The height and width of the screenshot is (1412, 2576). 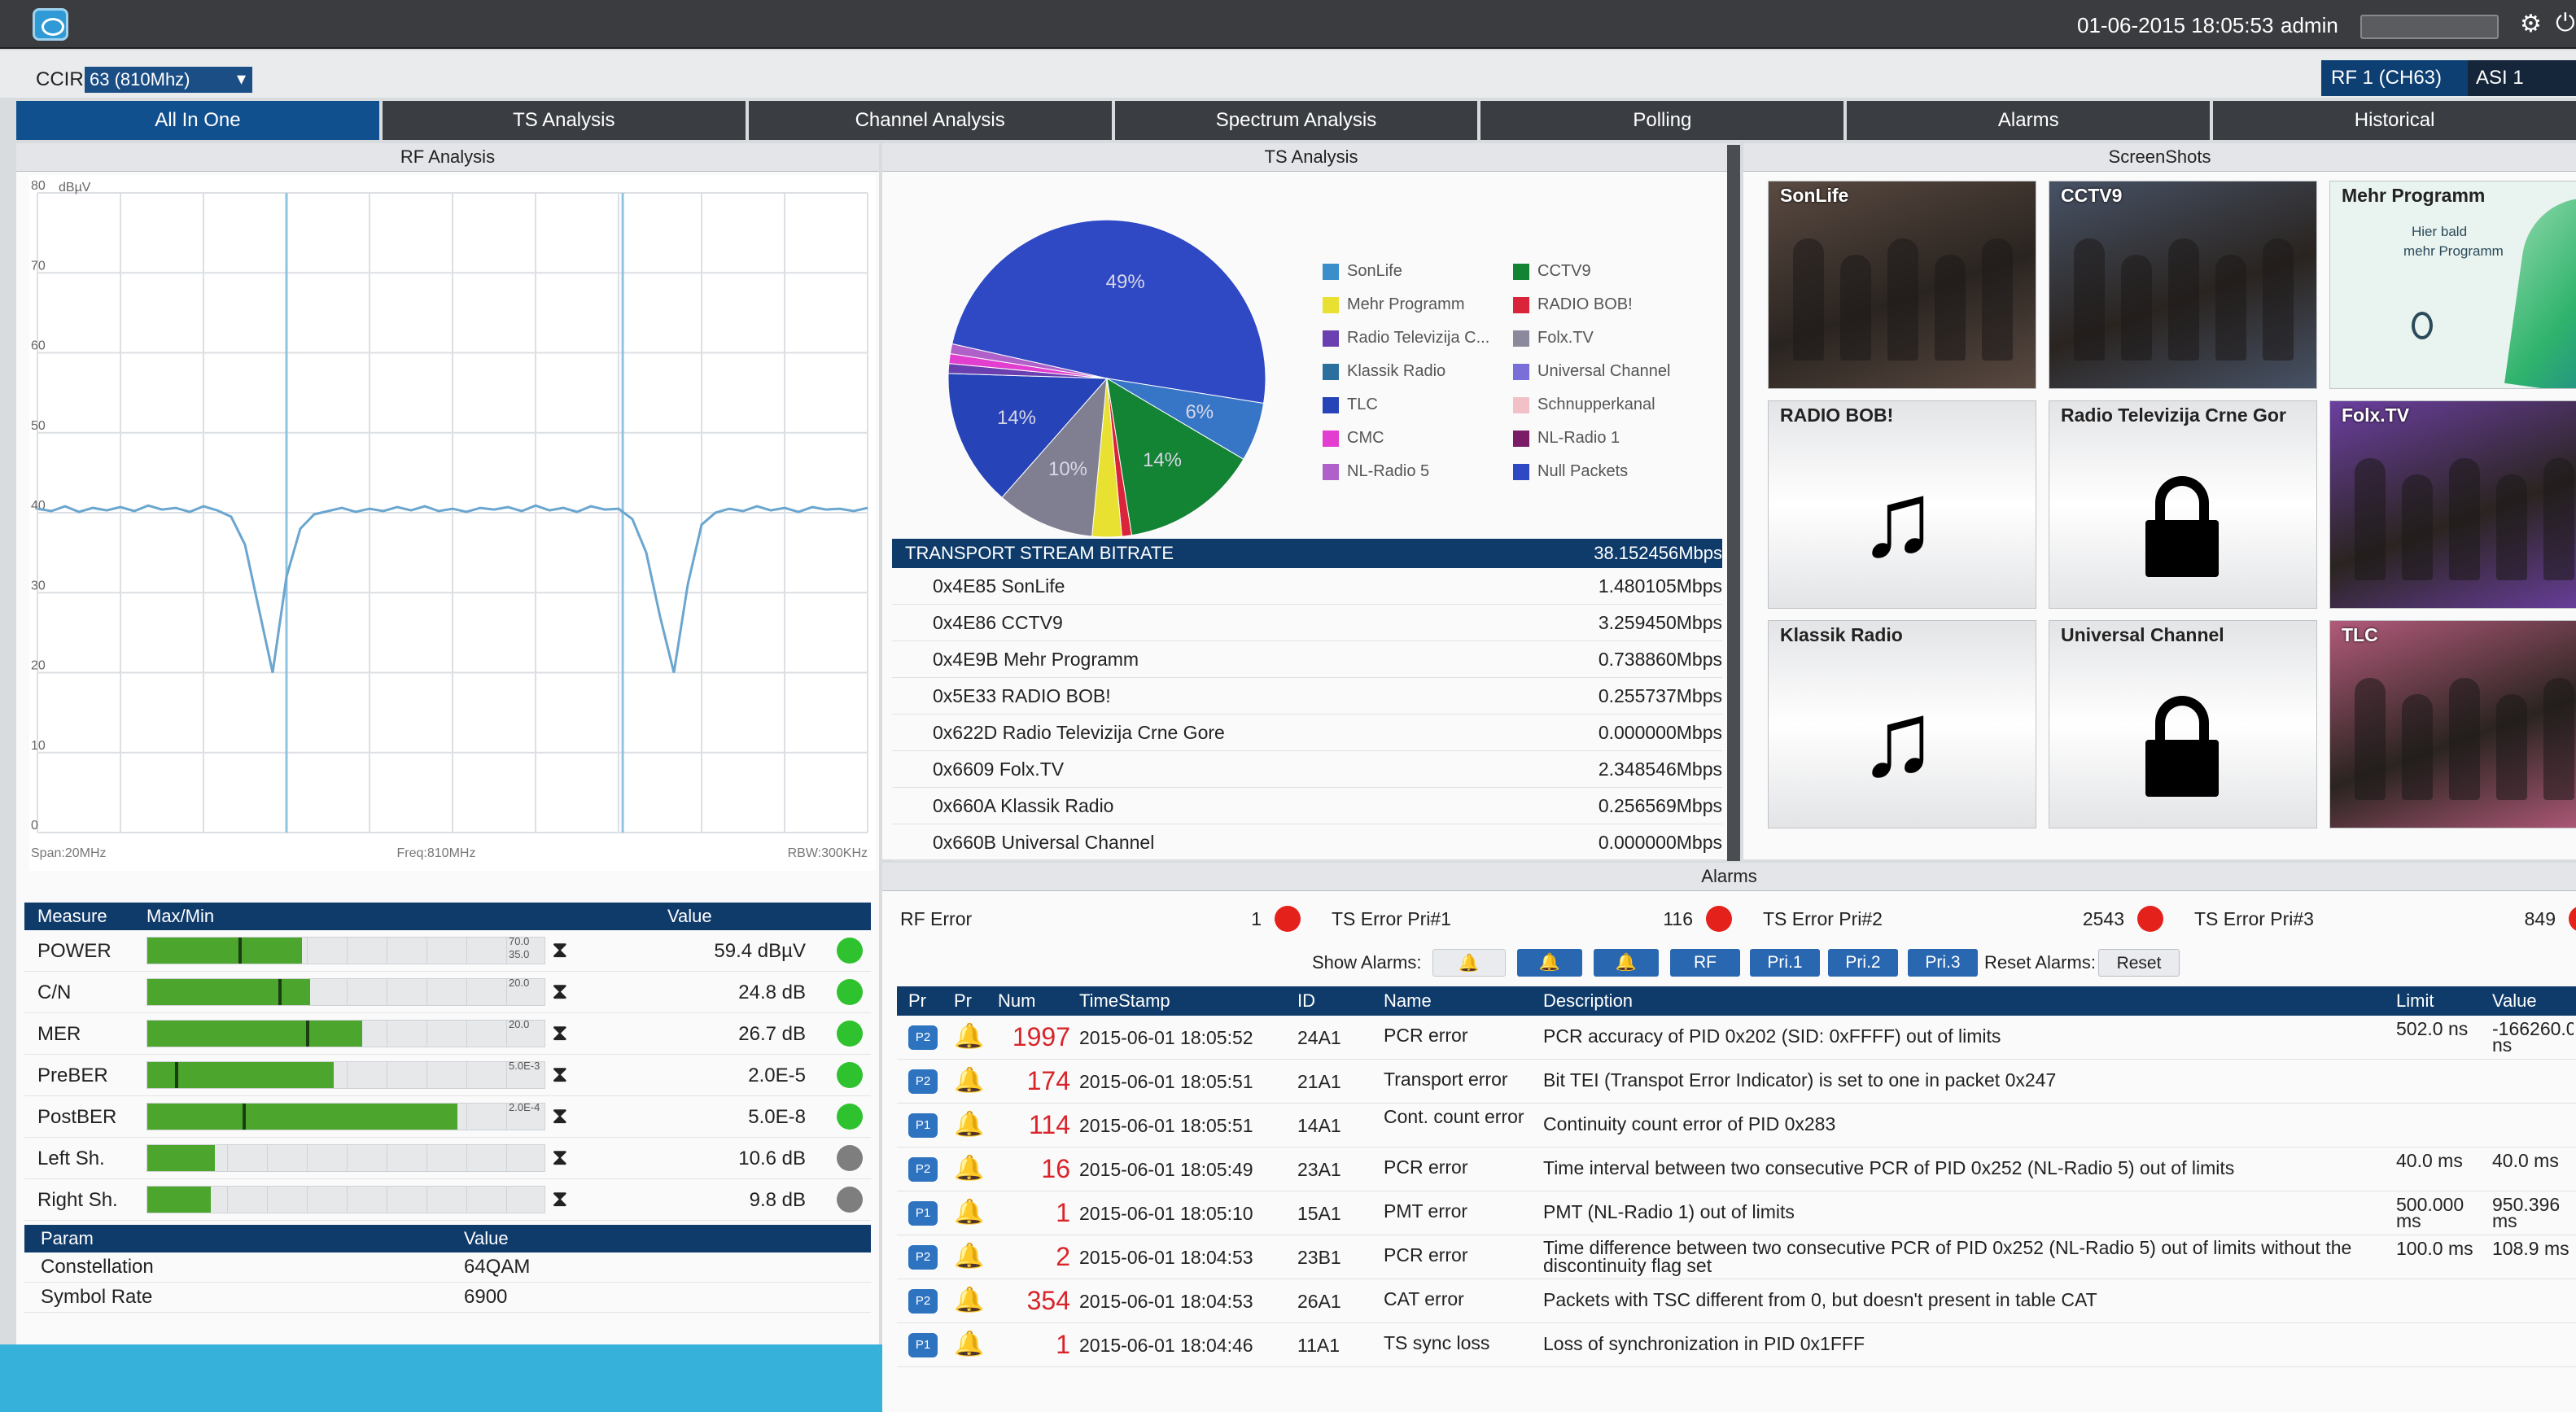 I want to click on ts-scrollbar, so click(x=1733, y=503).